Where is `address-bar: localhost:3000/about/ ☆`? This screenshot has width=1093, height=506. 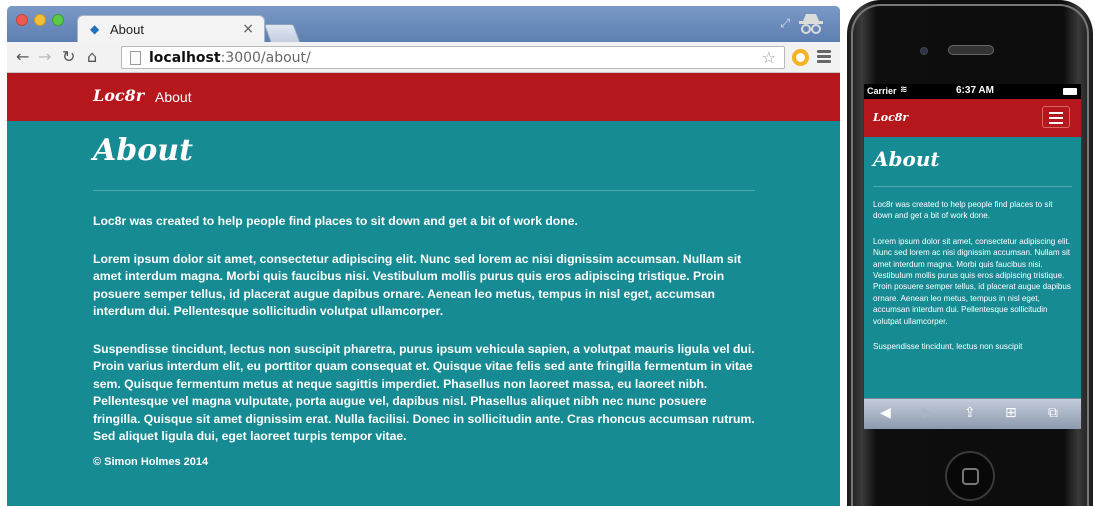
address-bar: localhost:3000/about/ ☆ is located at coordinates (453, 57).